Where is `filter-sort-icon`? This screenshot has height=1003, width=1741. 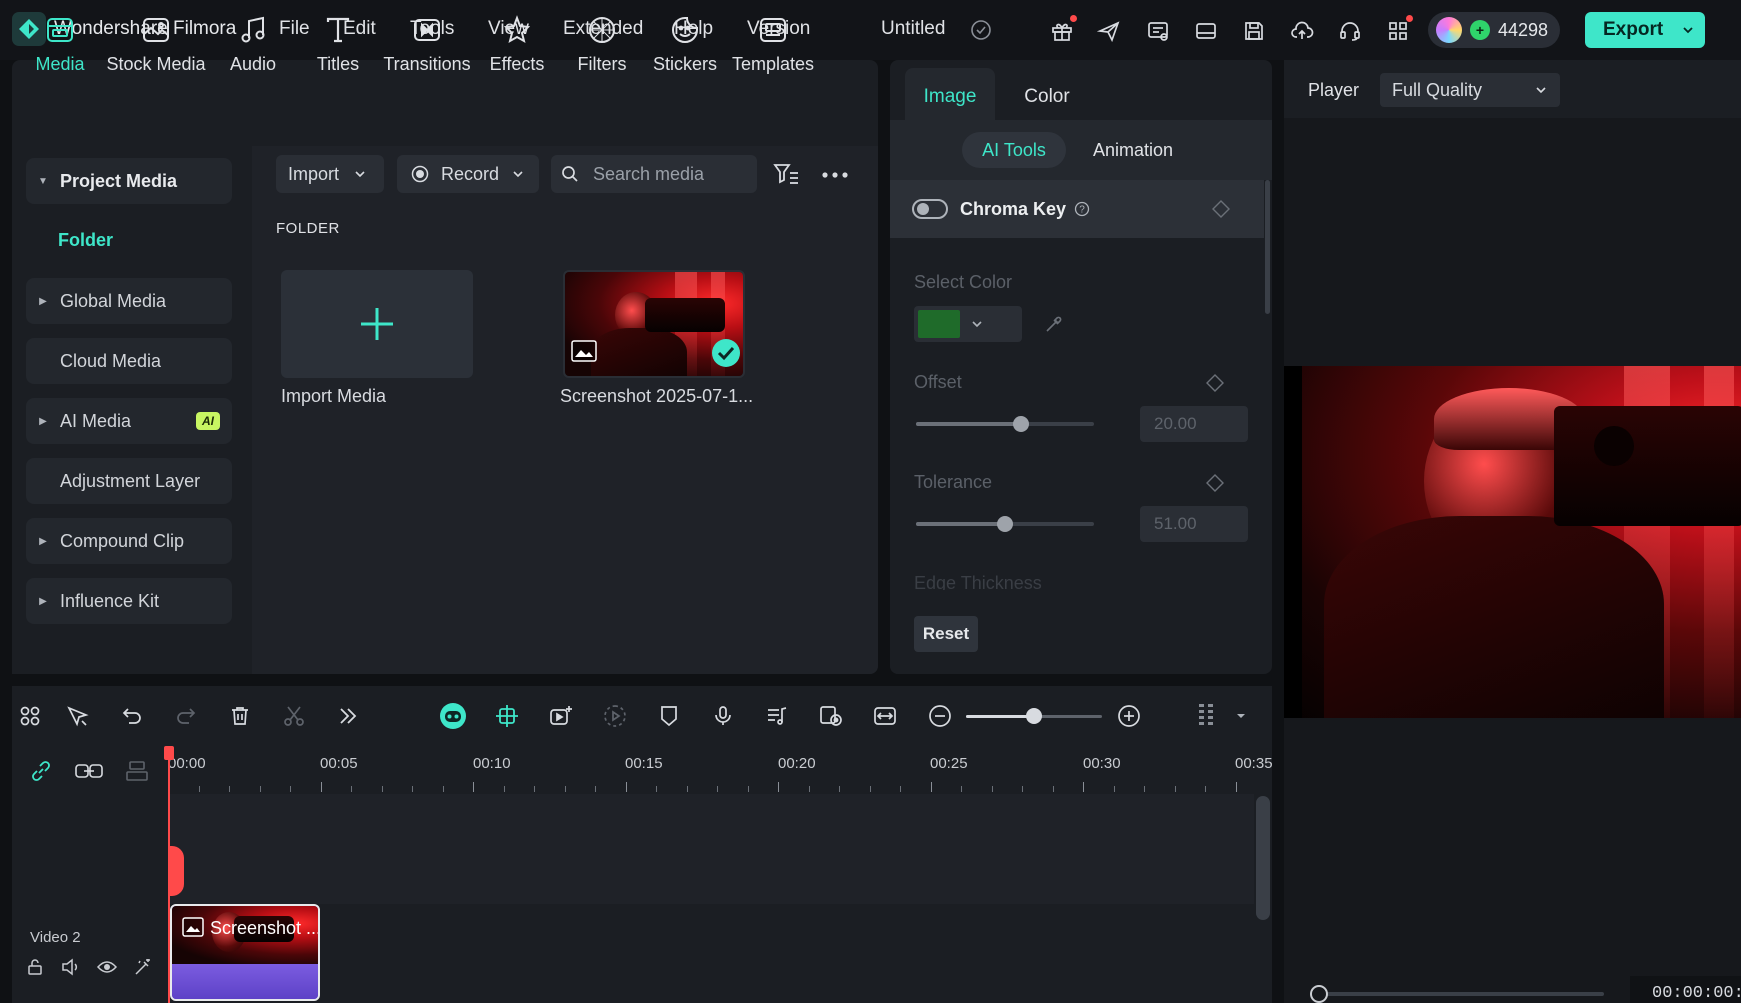 filter-sort-icon is located at coordinates (786, 174).